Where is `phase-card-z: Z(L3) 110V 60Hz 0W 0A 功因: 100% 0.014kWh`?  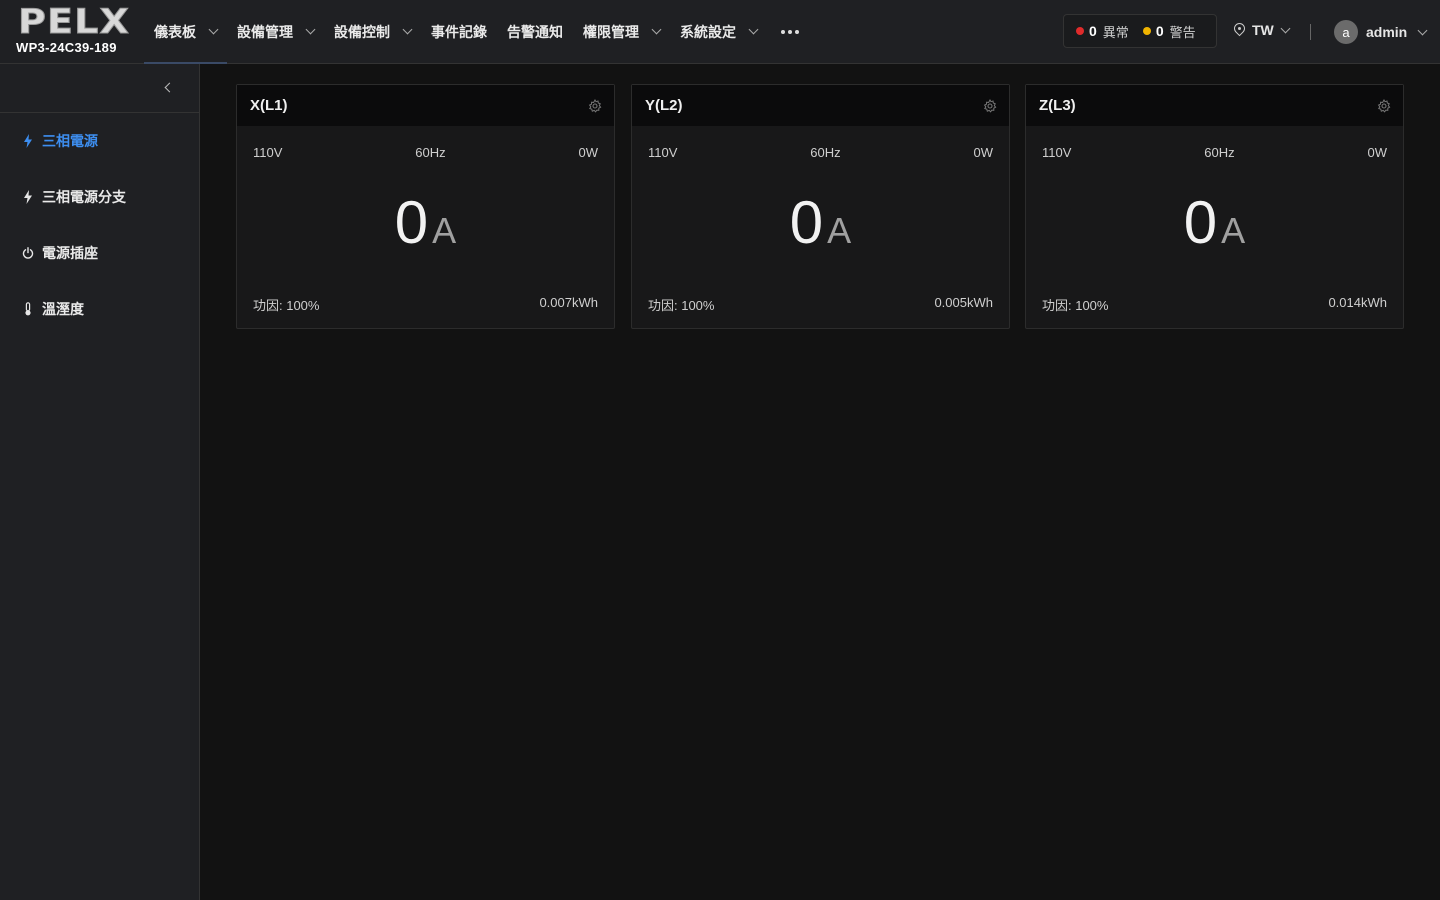 phase-card-z: Z(L3) 110V 60Hz 0W 0A 功因: 100% 0.014kWh is located at coordinates (1214, 206).